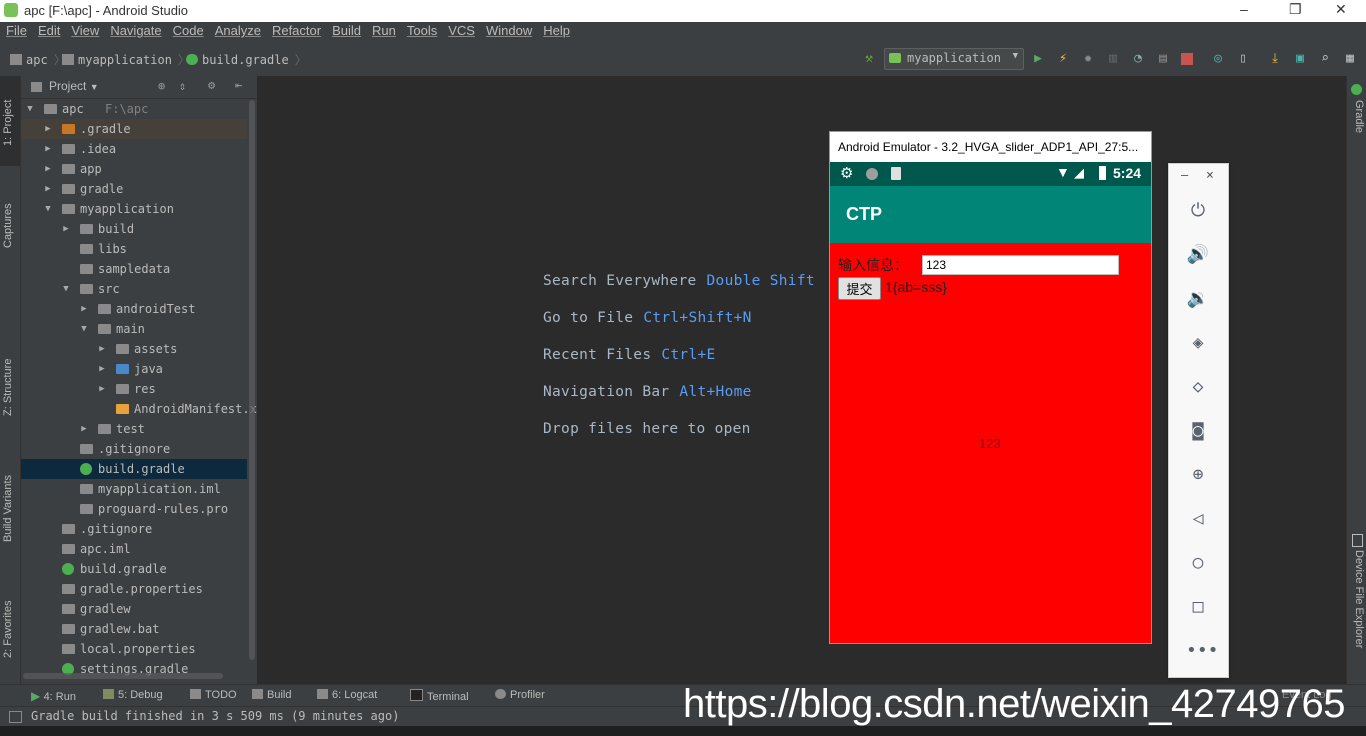 The image size is (1366, 736). What do you see at coordinates (238, 85) in the screenshot?
I see `hide-panel-icon: ⇤` at bounding box center [238, 85].